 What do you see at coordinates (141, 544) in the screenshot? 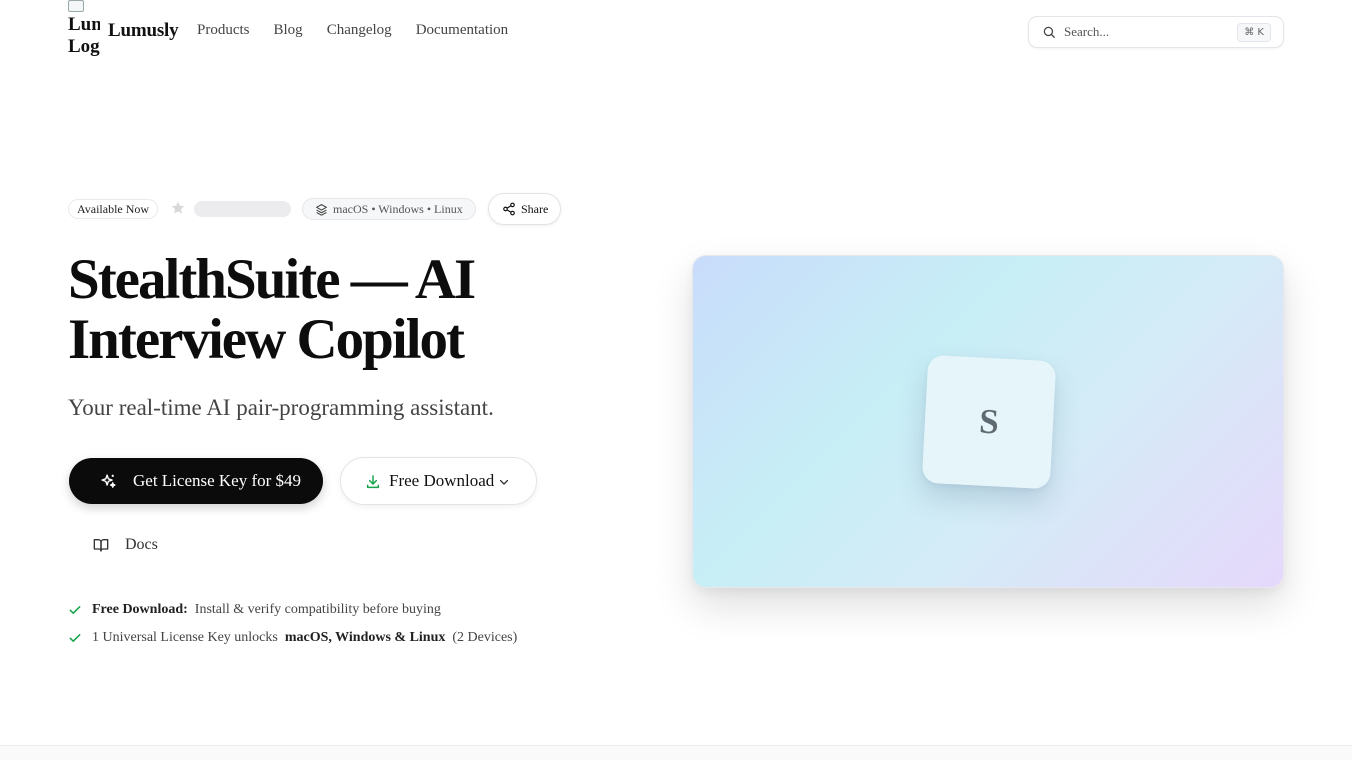
I see `docs-label: Docs` at bounding box center [141, 544].